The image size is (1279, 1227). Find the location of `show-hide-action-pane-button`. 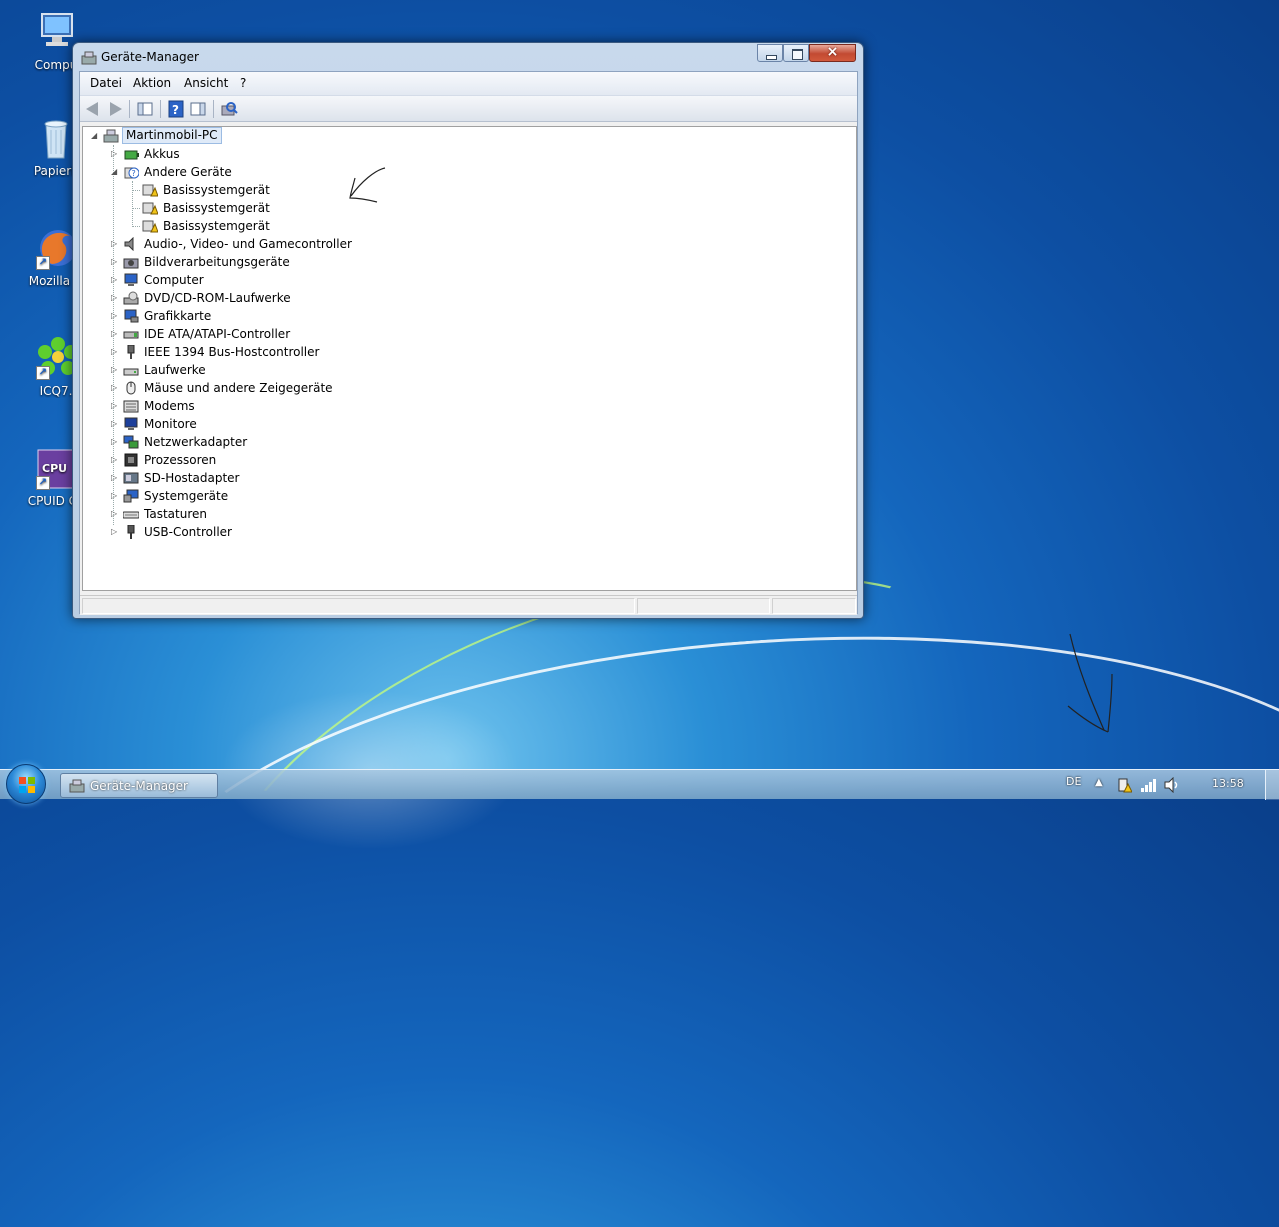

show-hide-action-pane-button is located at coordinates (198, 109).